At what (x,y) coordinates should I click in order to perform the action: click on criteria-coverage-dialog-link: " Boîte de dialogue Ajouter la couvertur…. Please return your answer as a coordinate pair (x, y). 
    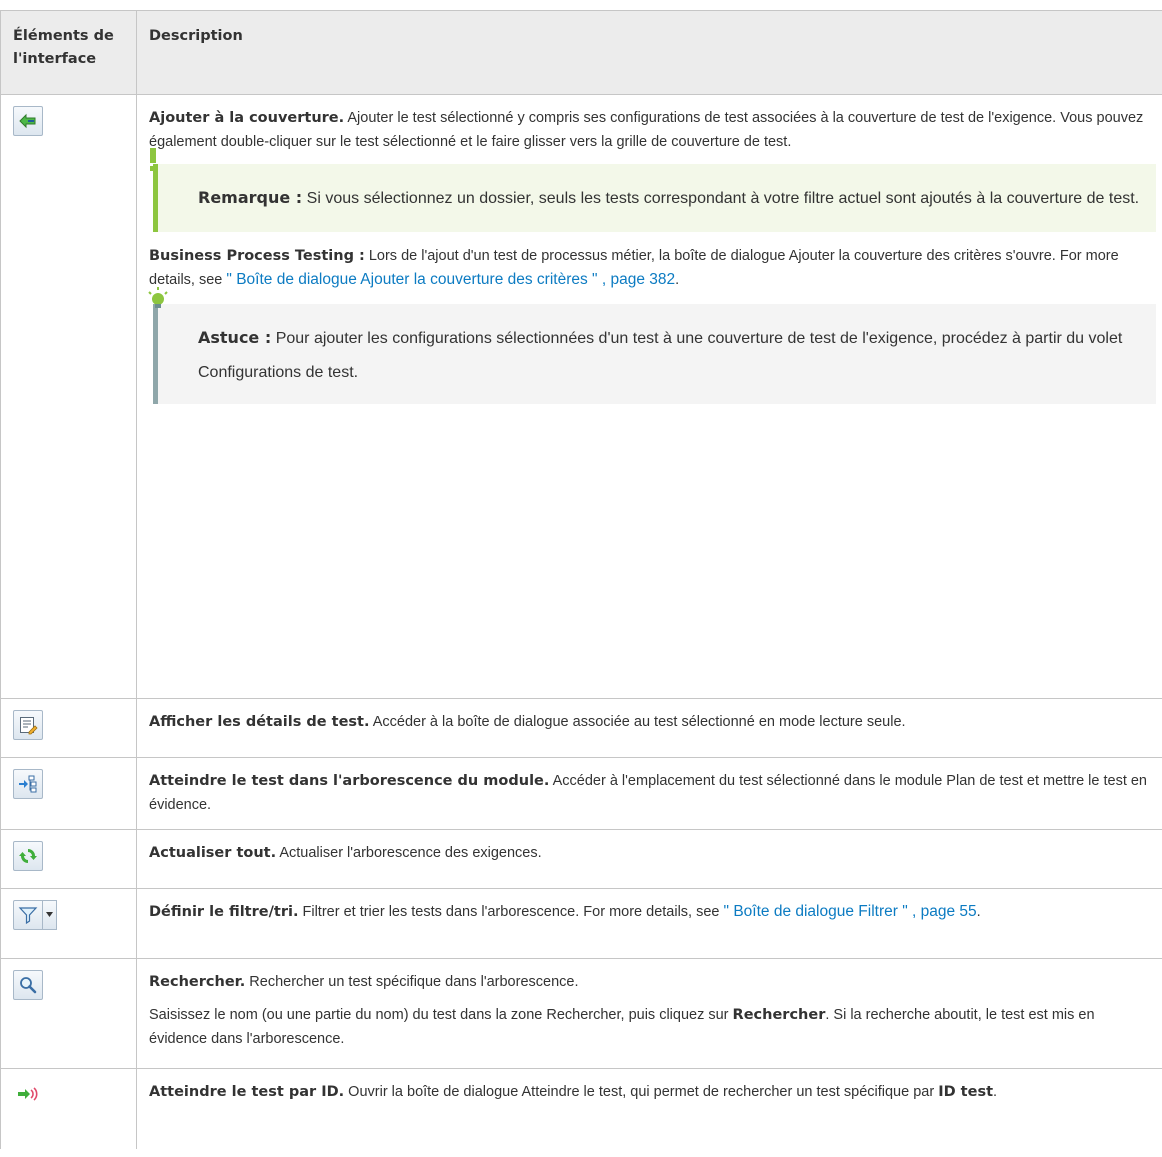
    Looking at the image, I should click on (450, 279).